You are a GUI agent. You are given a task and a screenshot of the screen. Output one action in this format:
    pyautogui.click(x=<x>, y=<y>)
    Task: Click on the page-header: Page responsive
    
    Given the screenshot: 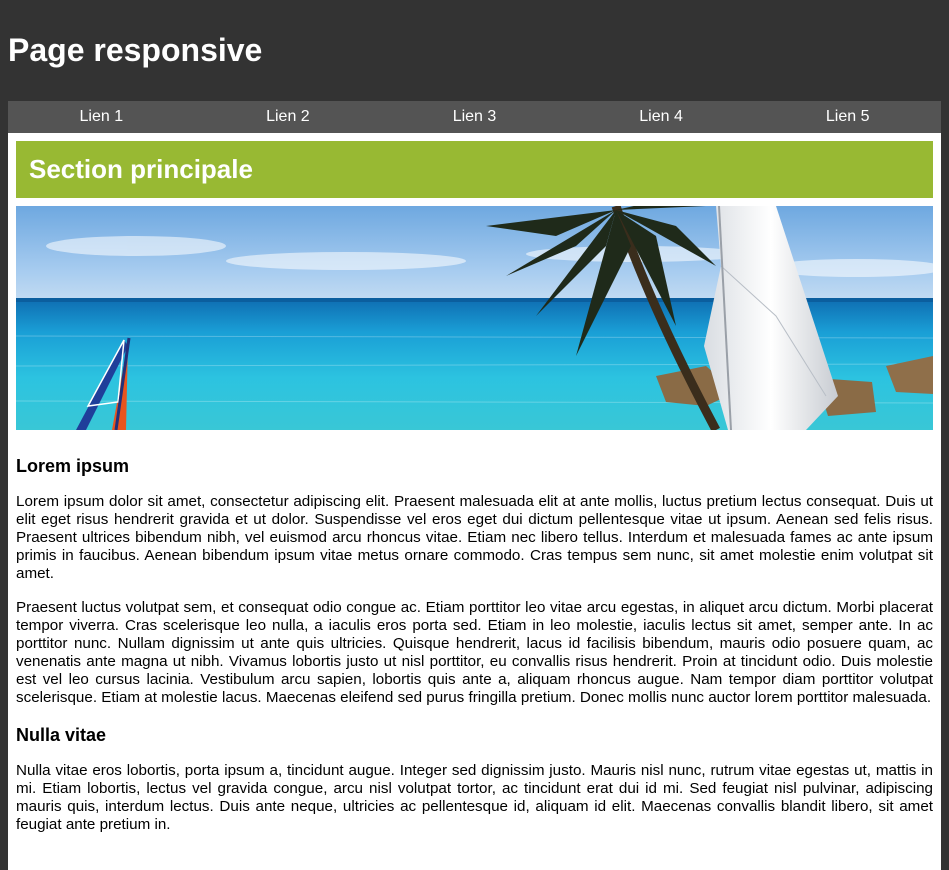 What is the action you would take?
    pyautogui.click(x=474, y=50)
    